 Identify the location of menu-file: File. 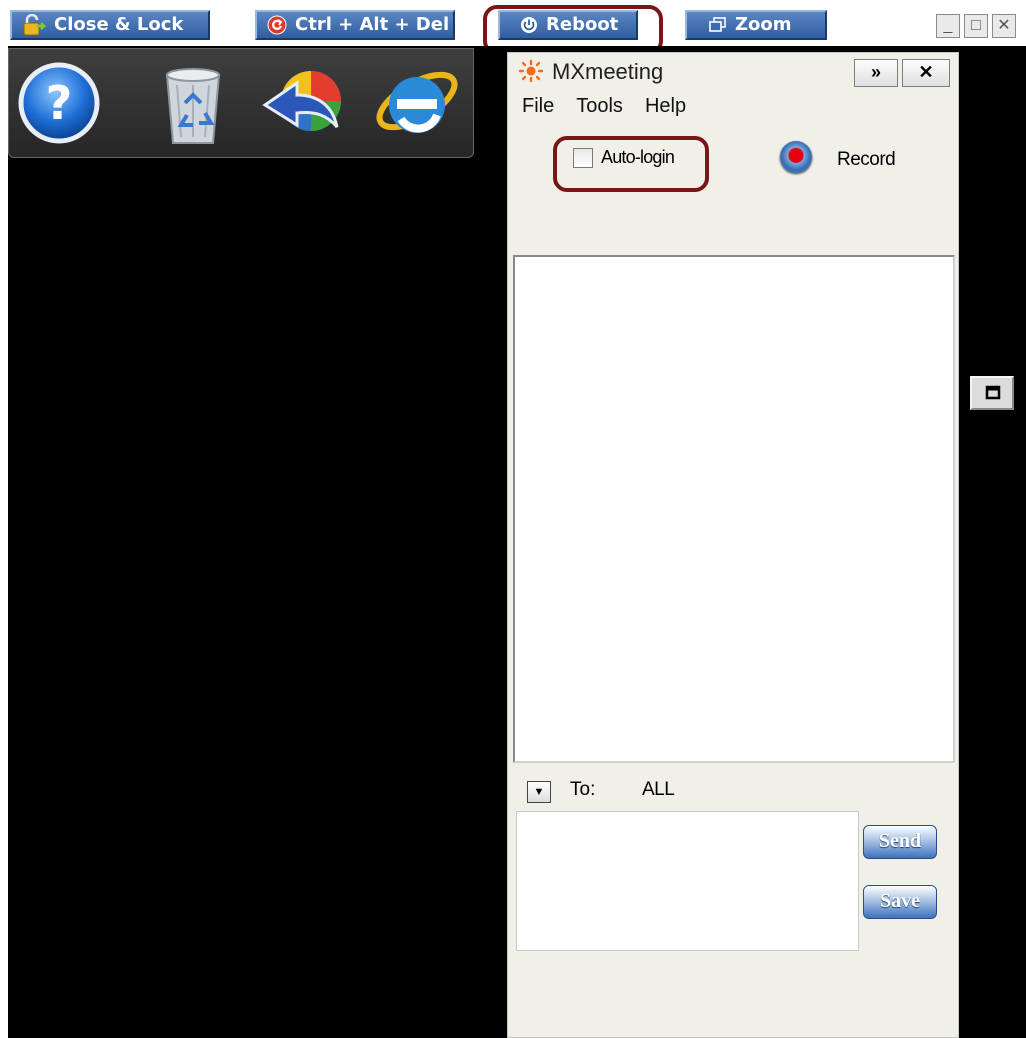
(538, 106).